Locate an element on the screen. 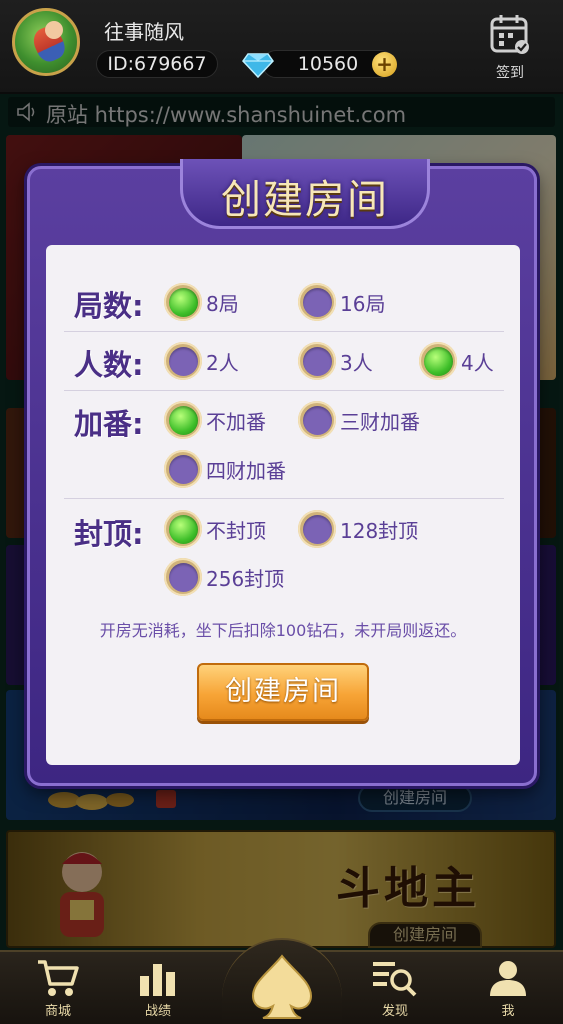 The height and width of the screenshot is (1024, 563). user-nickname: 往事随风 is located at coordinates (144, 32).